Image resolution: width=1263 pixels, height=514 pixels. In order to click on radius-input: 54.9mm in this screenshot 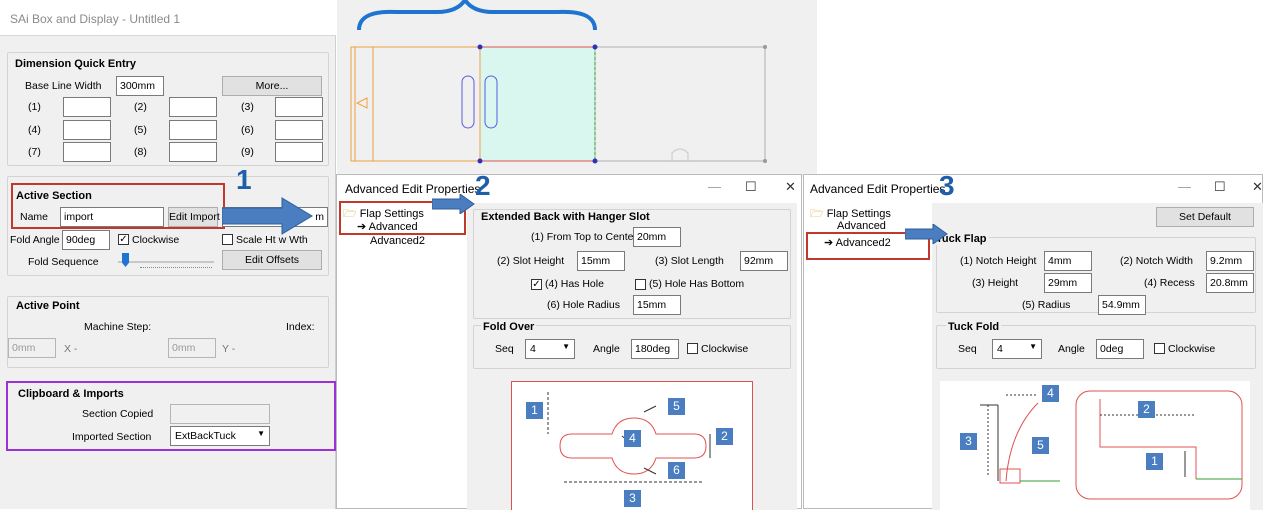, I will do `click(1122, 305)`.